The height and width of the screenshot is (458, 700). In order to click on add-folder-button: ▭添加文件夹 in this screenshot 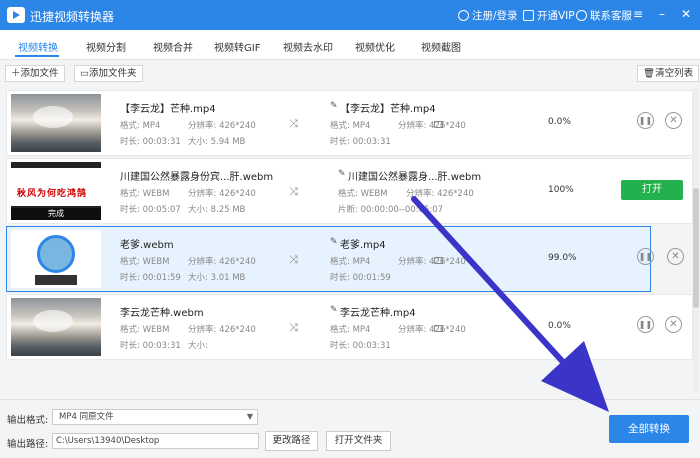, I will do `click(108, 73)`.